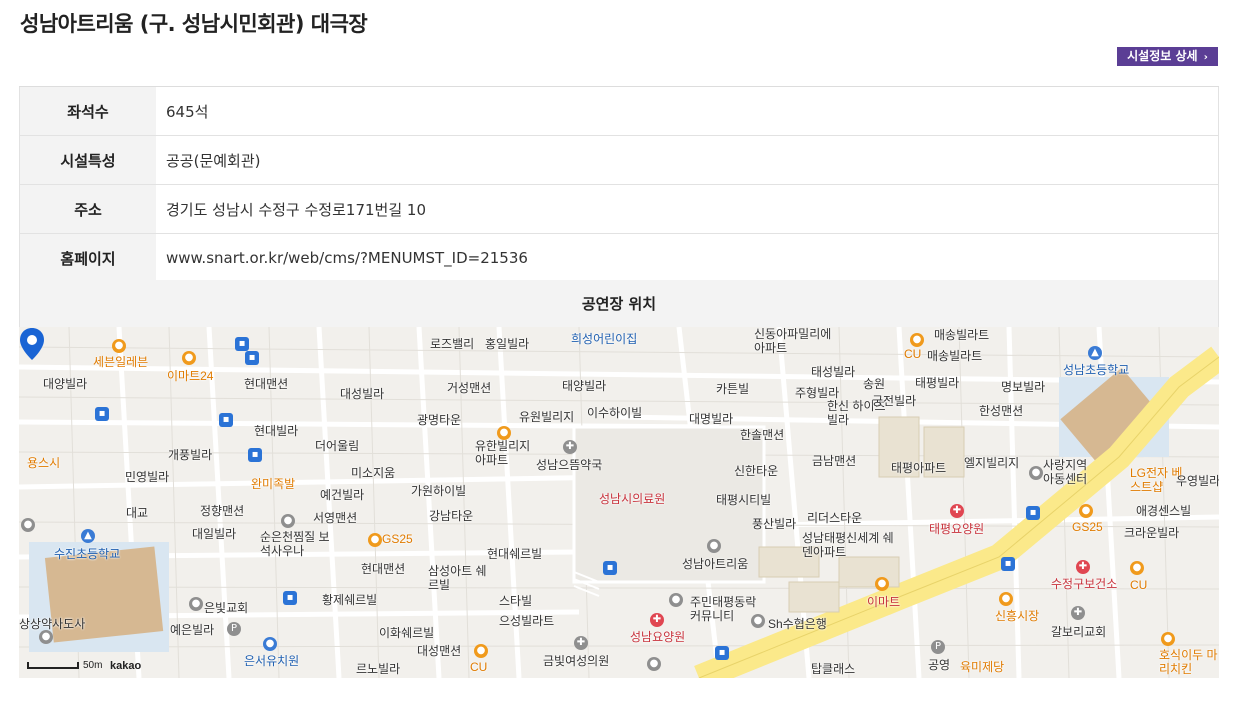  What do you see at coordinates (1163, 510) in the screenshot?
I see `map-label: 애경센스빌` at bounding box center [1163, 510].